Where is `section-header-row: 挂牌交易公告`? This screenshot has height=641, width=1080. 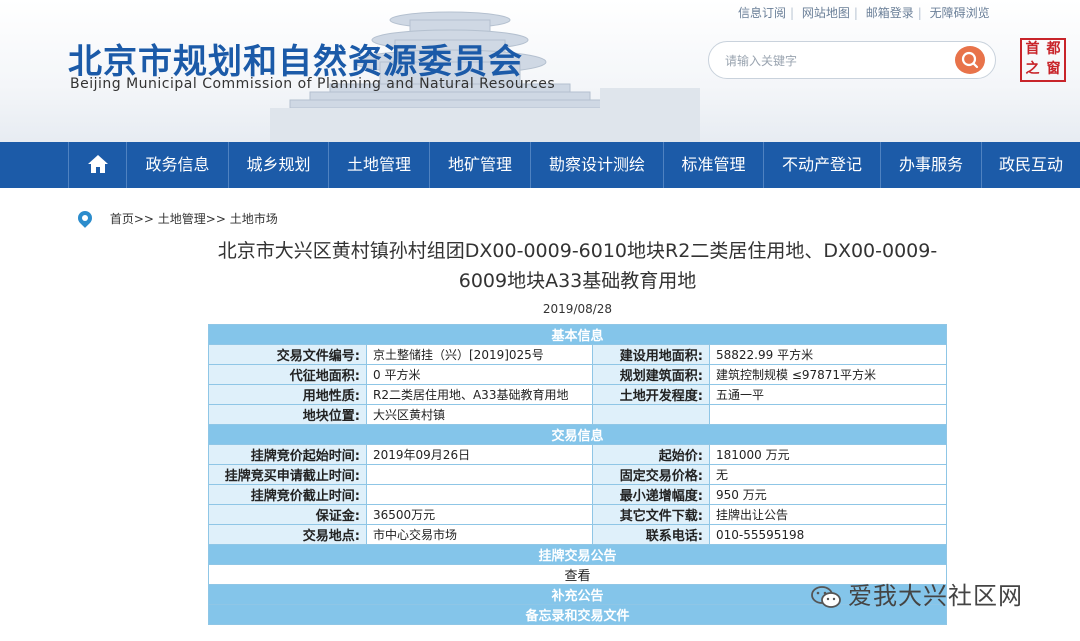
section-header-row: 挂牌交易公告 is located at coordinates (577, 554).